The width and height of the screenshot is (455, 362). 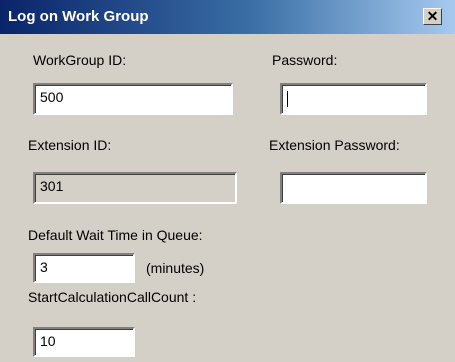 What do you see at coordinates (78, 16) in the screenshot?
I see `window-title: Log on Work Group` at bounding box center [78, 16].